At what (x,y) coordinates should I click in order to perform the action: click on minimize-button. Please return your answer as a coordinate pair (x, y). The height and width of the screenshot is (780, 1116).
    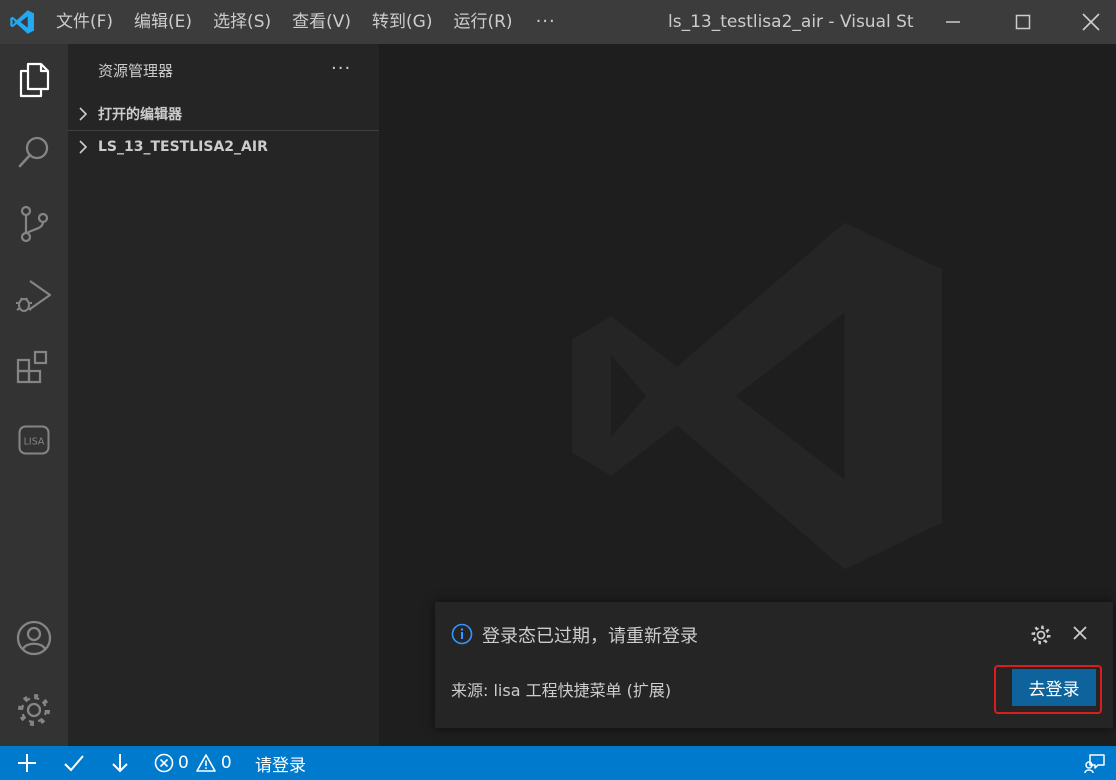
    Looking at the image, I should click on (953, 22).